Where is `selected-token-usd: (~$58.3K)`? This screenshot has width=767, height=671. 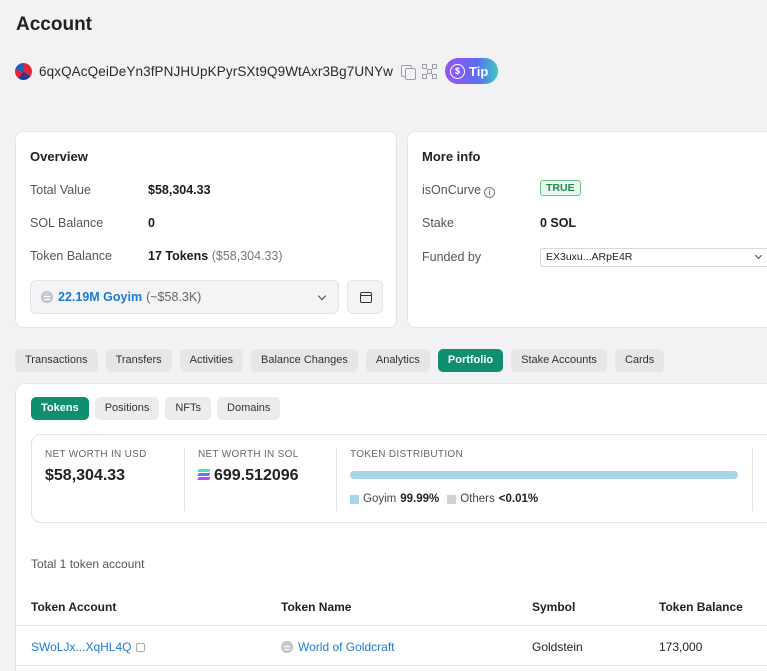
selected-token-usd: (~$58.3K) is located at coordinates (174, 297).